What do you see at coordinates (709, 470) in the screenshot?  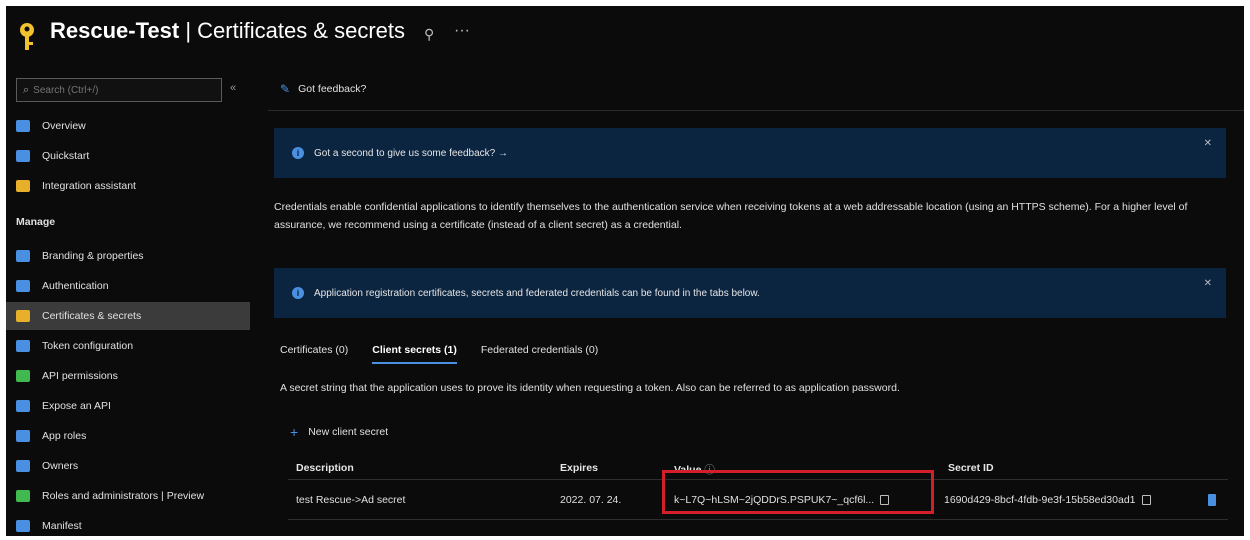 I see `info-icon: ⓘ` at bounding box center [709, 470].